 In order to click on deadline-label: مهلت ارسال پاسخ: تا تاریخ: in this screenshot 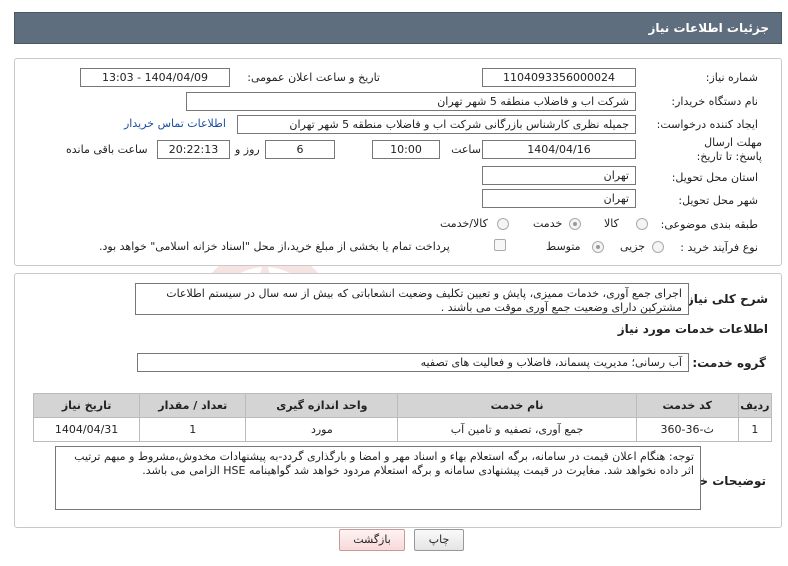, I will do `click(729, 149)`.